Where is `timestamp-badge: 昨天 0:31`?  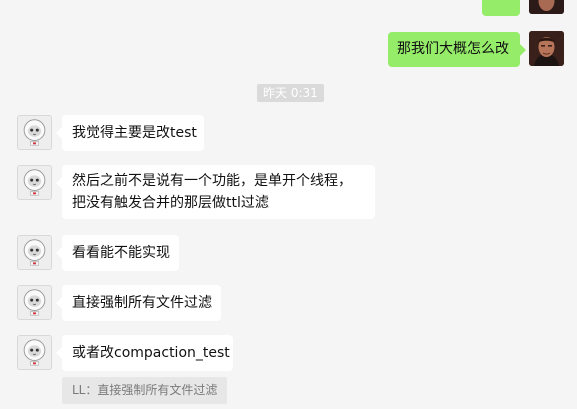 timestamp-badge: 昨天 0:31 is located at coordinates (290, 93).